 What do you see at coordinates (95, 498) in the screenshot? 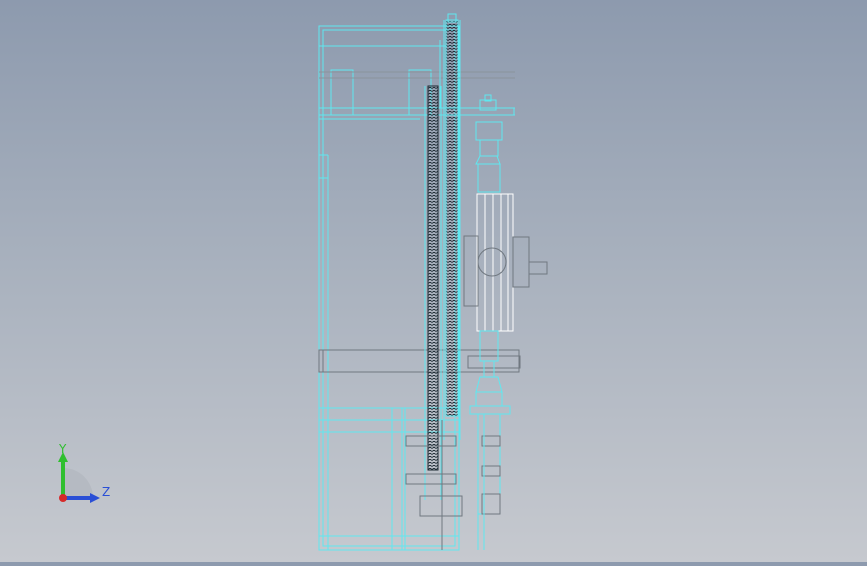
I see `z-axis-arrowhead` at bounding box center [95, 498].